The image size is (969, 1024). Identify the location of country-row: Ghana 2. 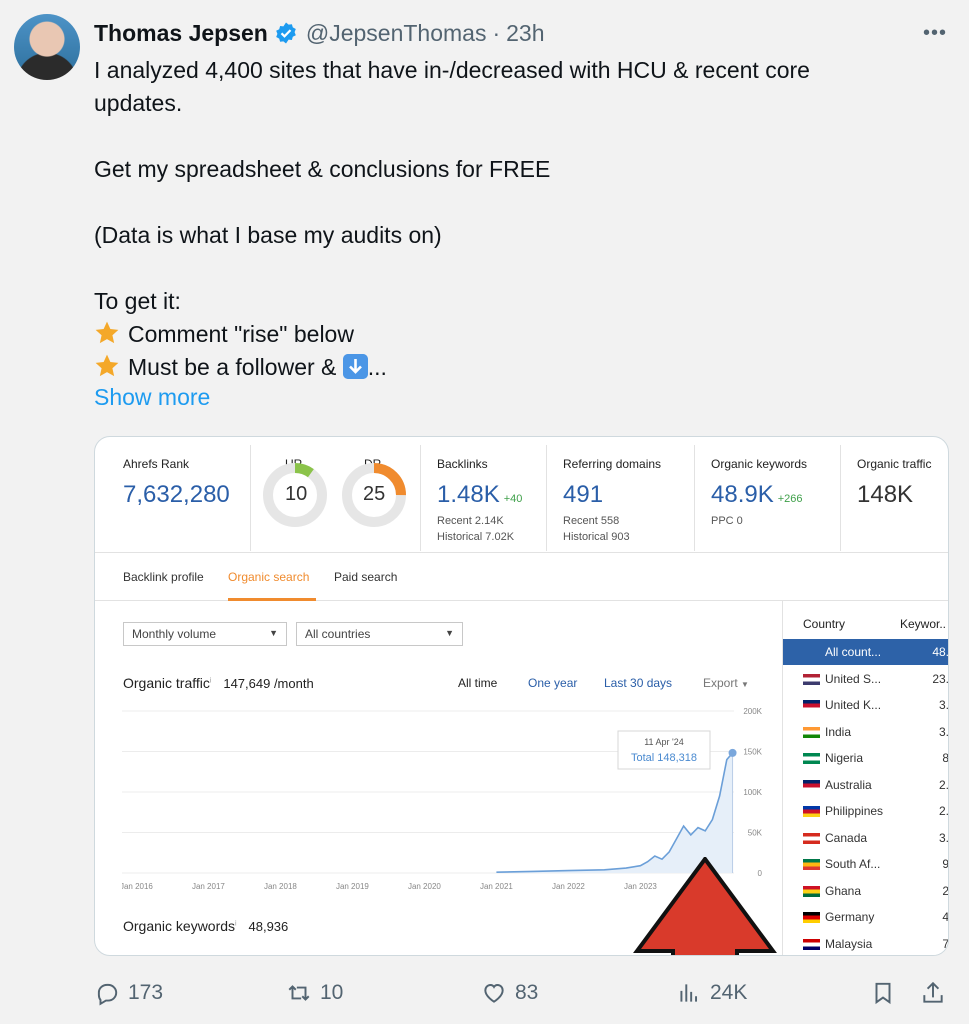
(866, 891).